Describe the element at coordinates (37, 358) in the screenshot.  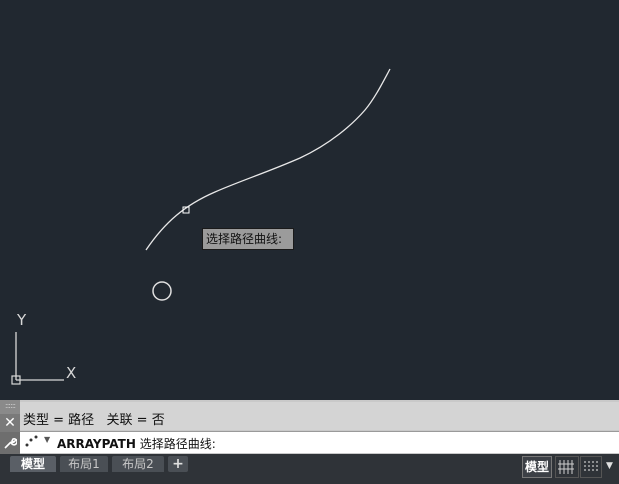
I see `ucs-icon` at that location.